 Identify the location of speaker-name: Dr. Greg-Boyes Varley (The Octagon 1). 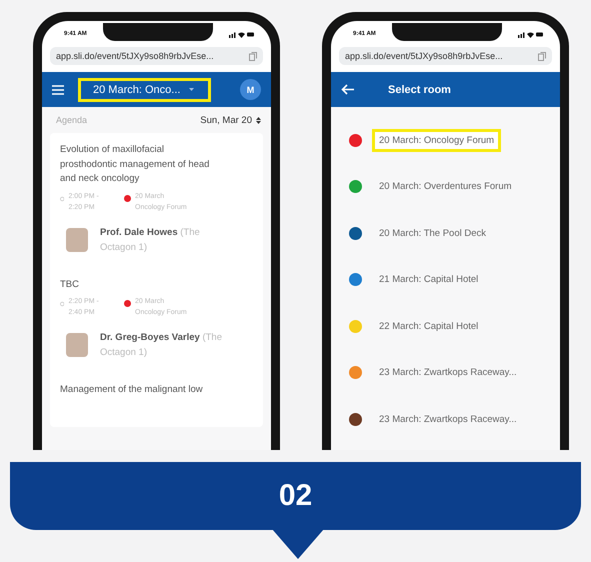
(173, 345).